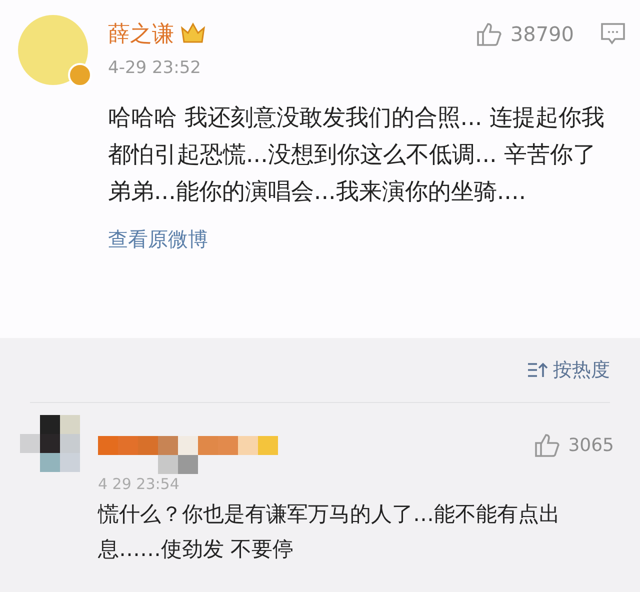 The image size is (640, 592). What do you see at coordinates (542, 34) in the screenshot?
I see `like-count: 38790` at bounding box center [542, 34].